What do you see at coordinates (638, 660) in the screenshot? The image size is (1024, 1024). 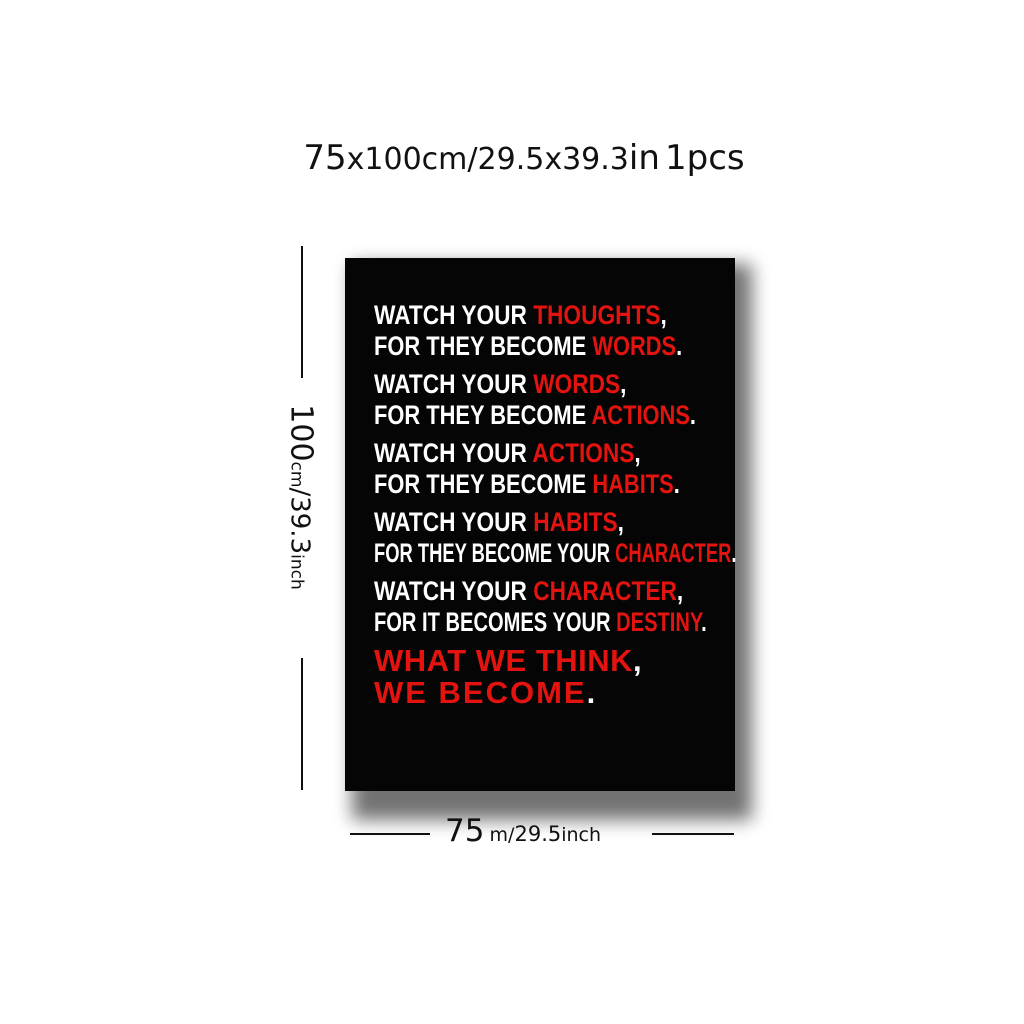 I see `final-punct: ,` at bounding box center [638, 660].